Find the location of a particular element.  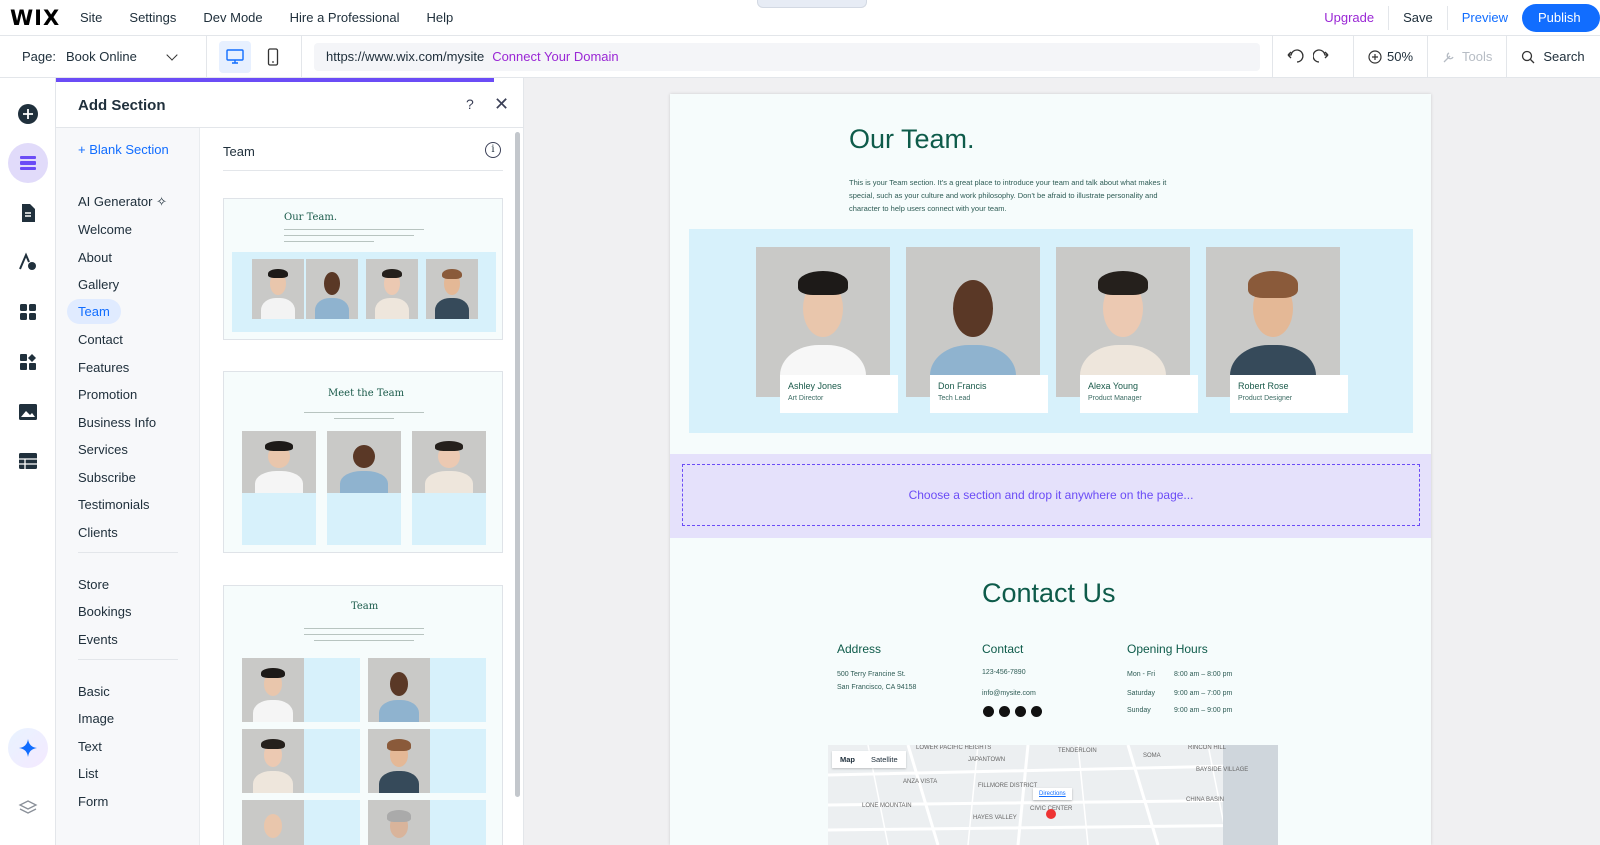

directions-popup: Directions is located at coordinates (1052, 794).